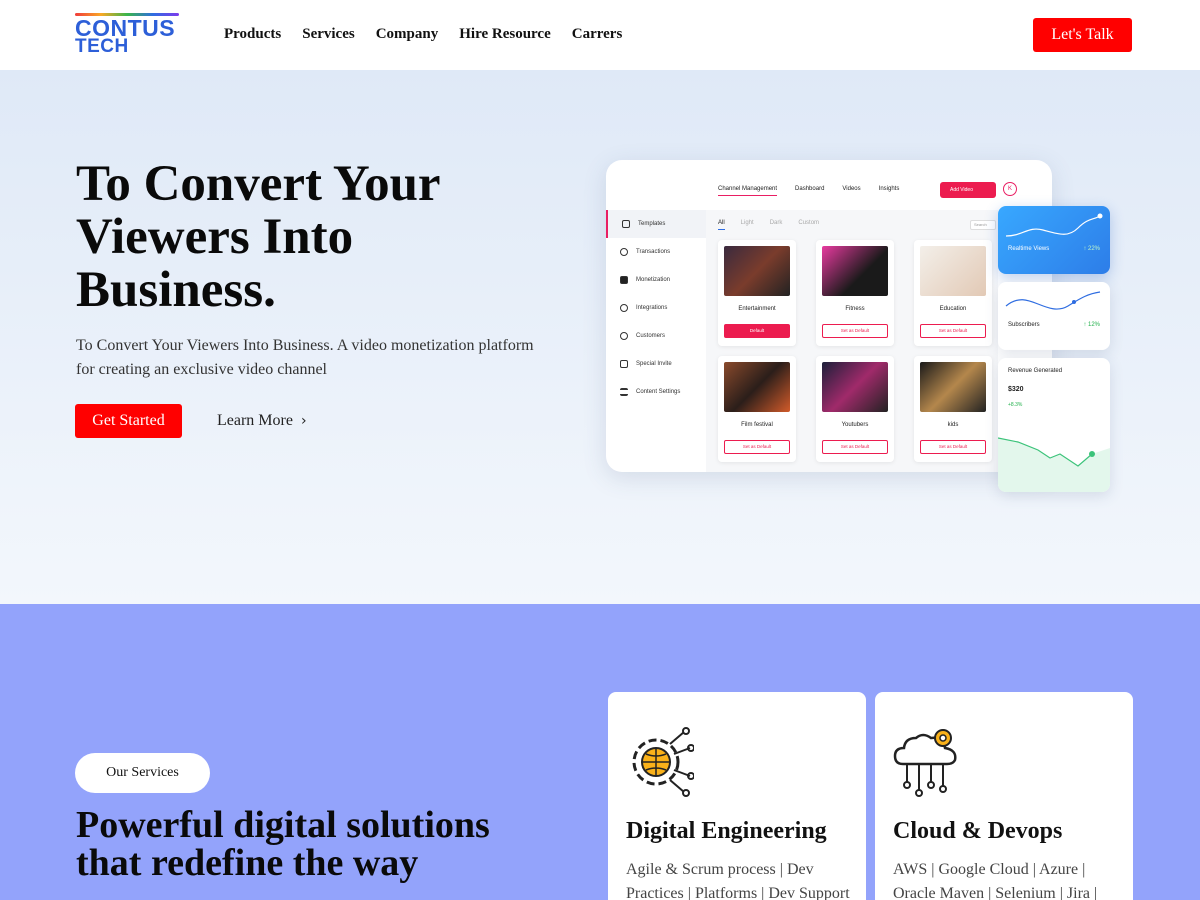 The width and height of the screenshot is (1200, 900). What do you see at coordinates (624, 336) in the screenshot?
I see `user-icon` at bounding box center [624, 336].